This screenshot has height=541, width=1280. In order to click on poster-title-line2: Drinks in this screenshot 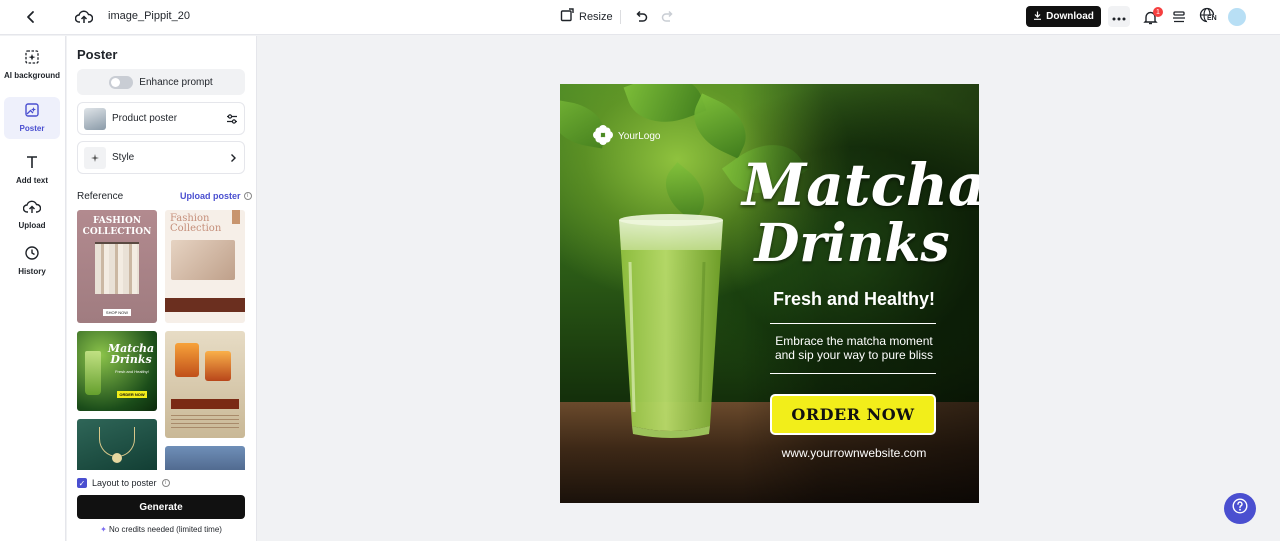, I will do `click(852, 244)`.